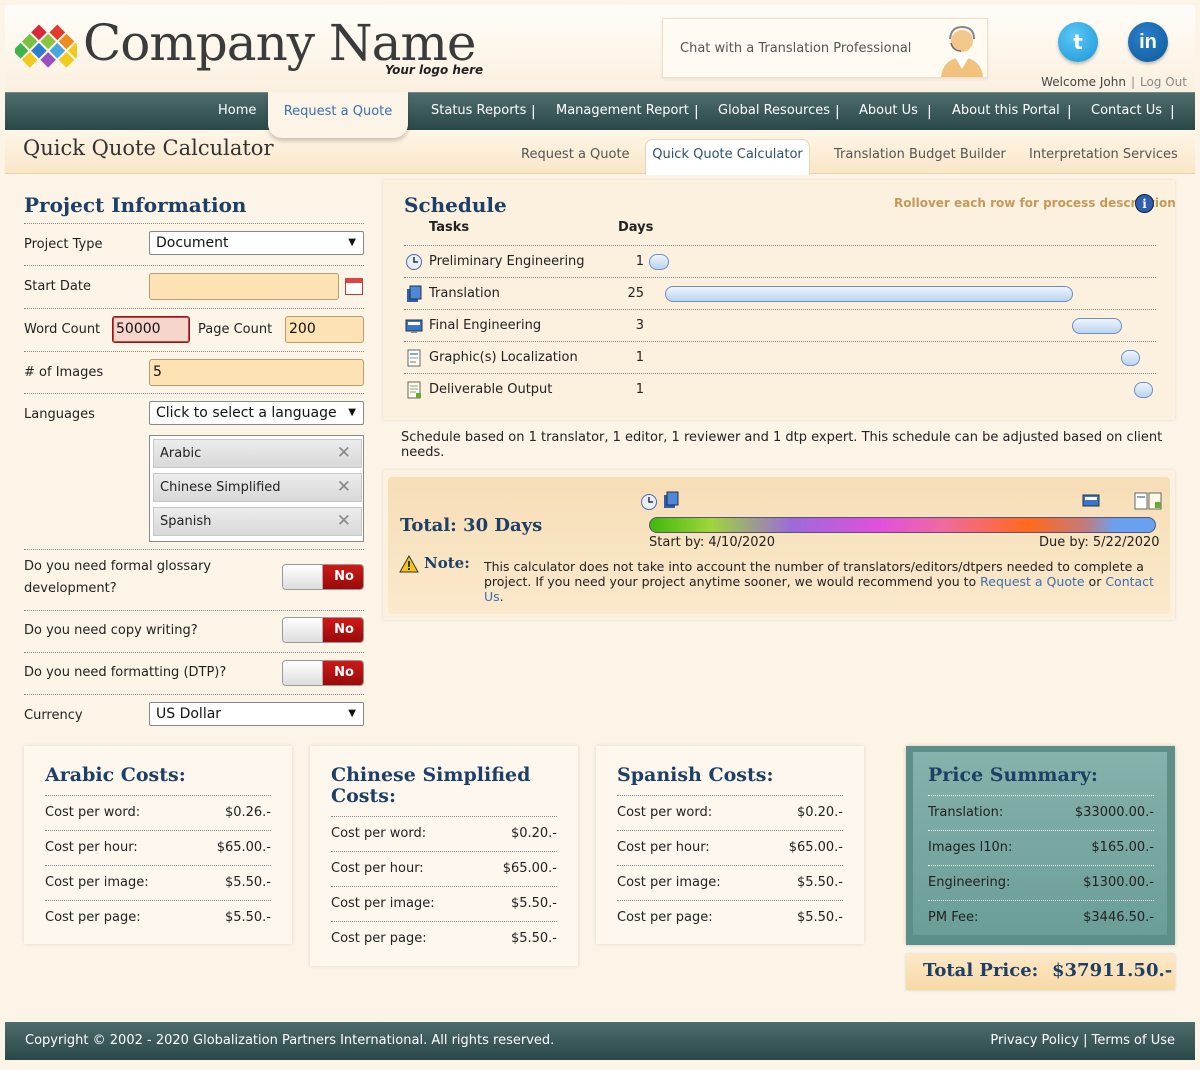  Describe the element at coordinates (125, 672) in the screenshot. I see `formatting-question: Do you need formatting (DTP)?` at that location.